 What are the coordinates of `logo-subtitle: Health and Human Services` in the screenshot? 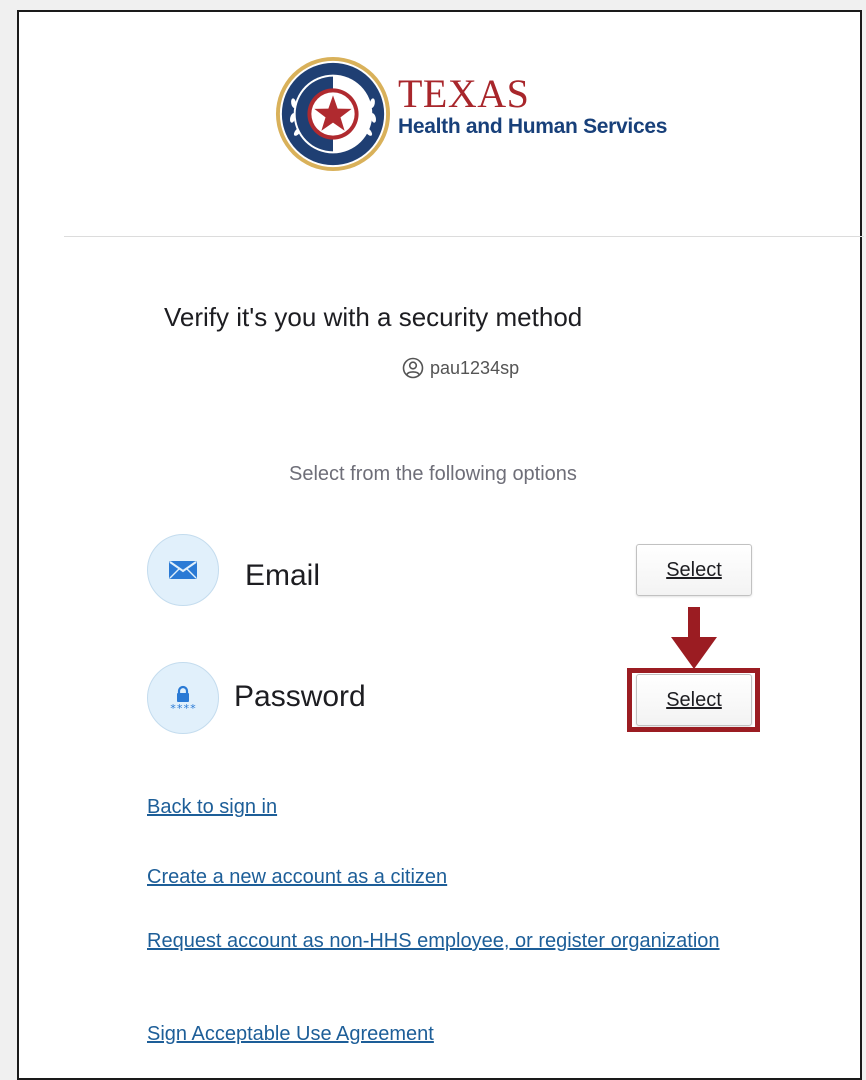 It's located at (533, 126).